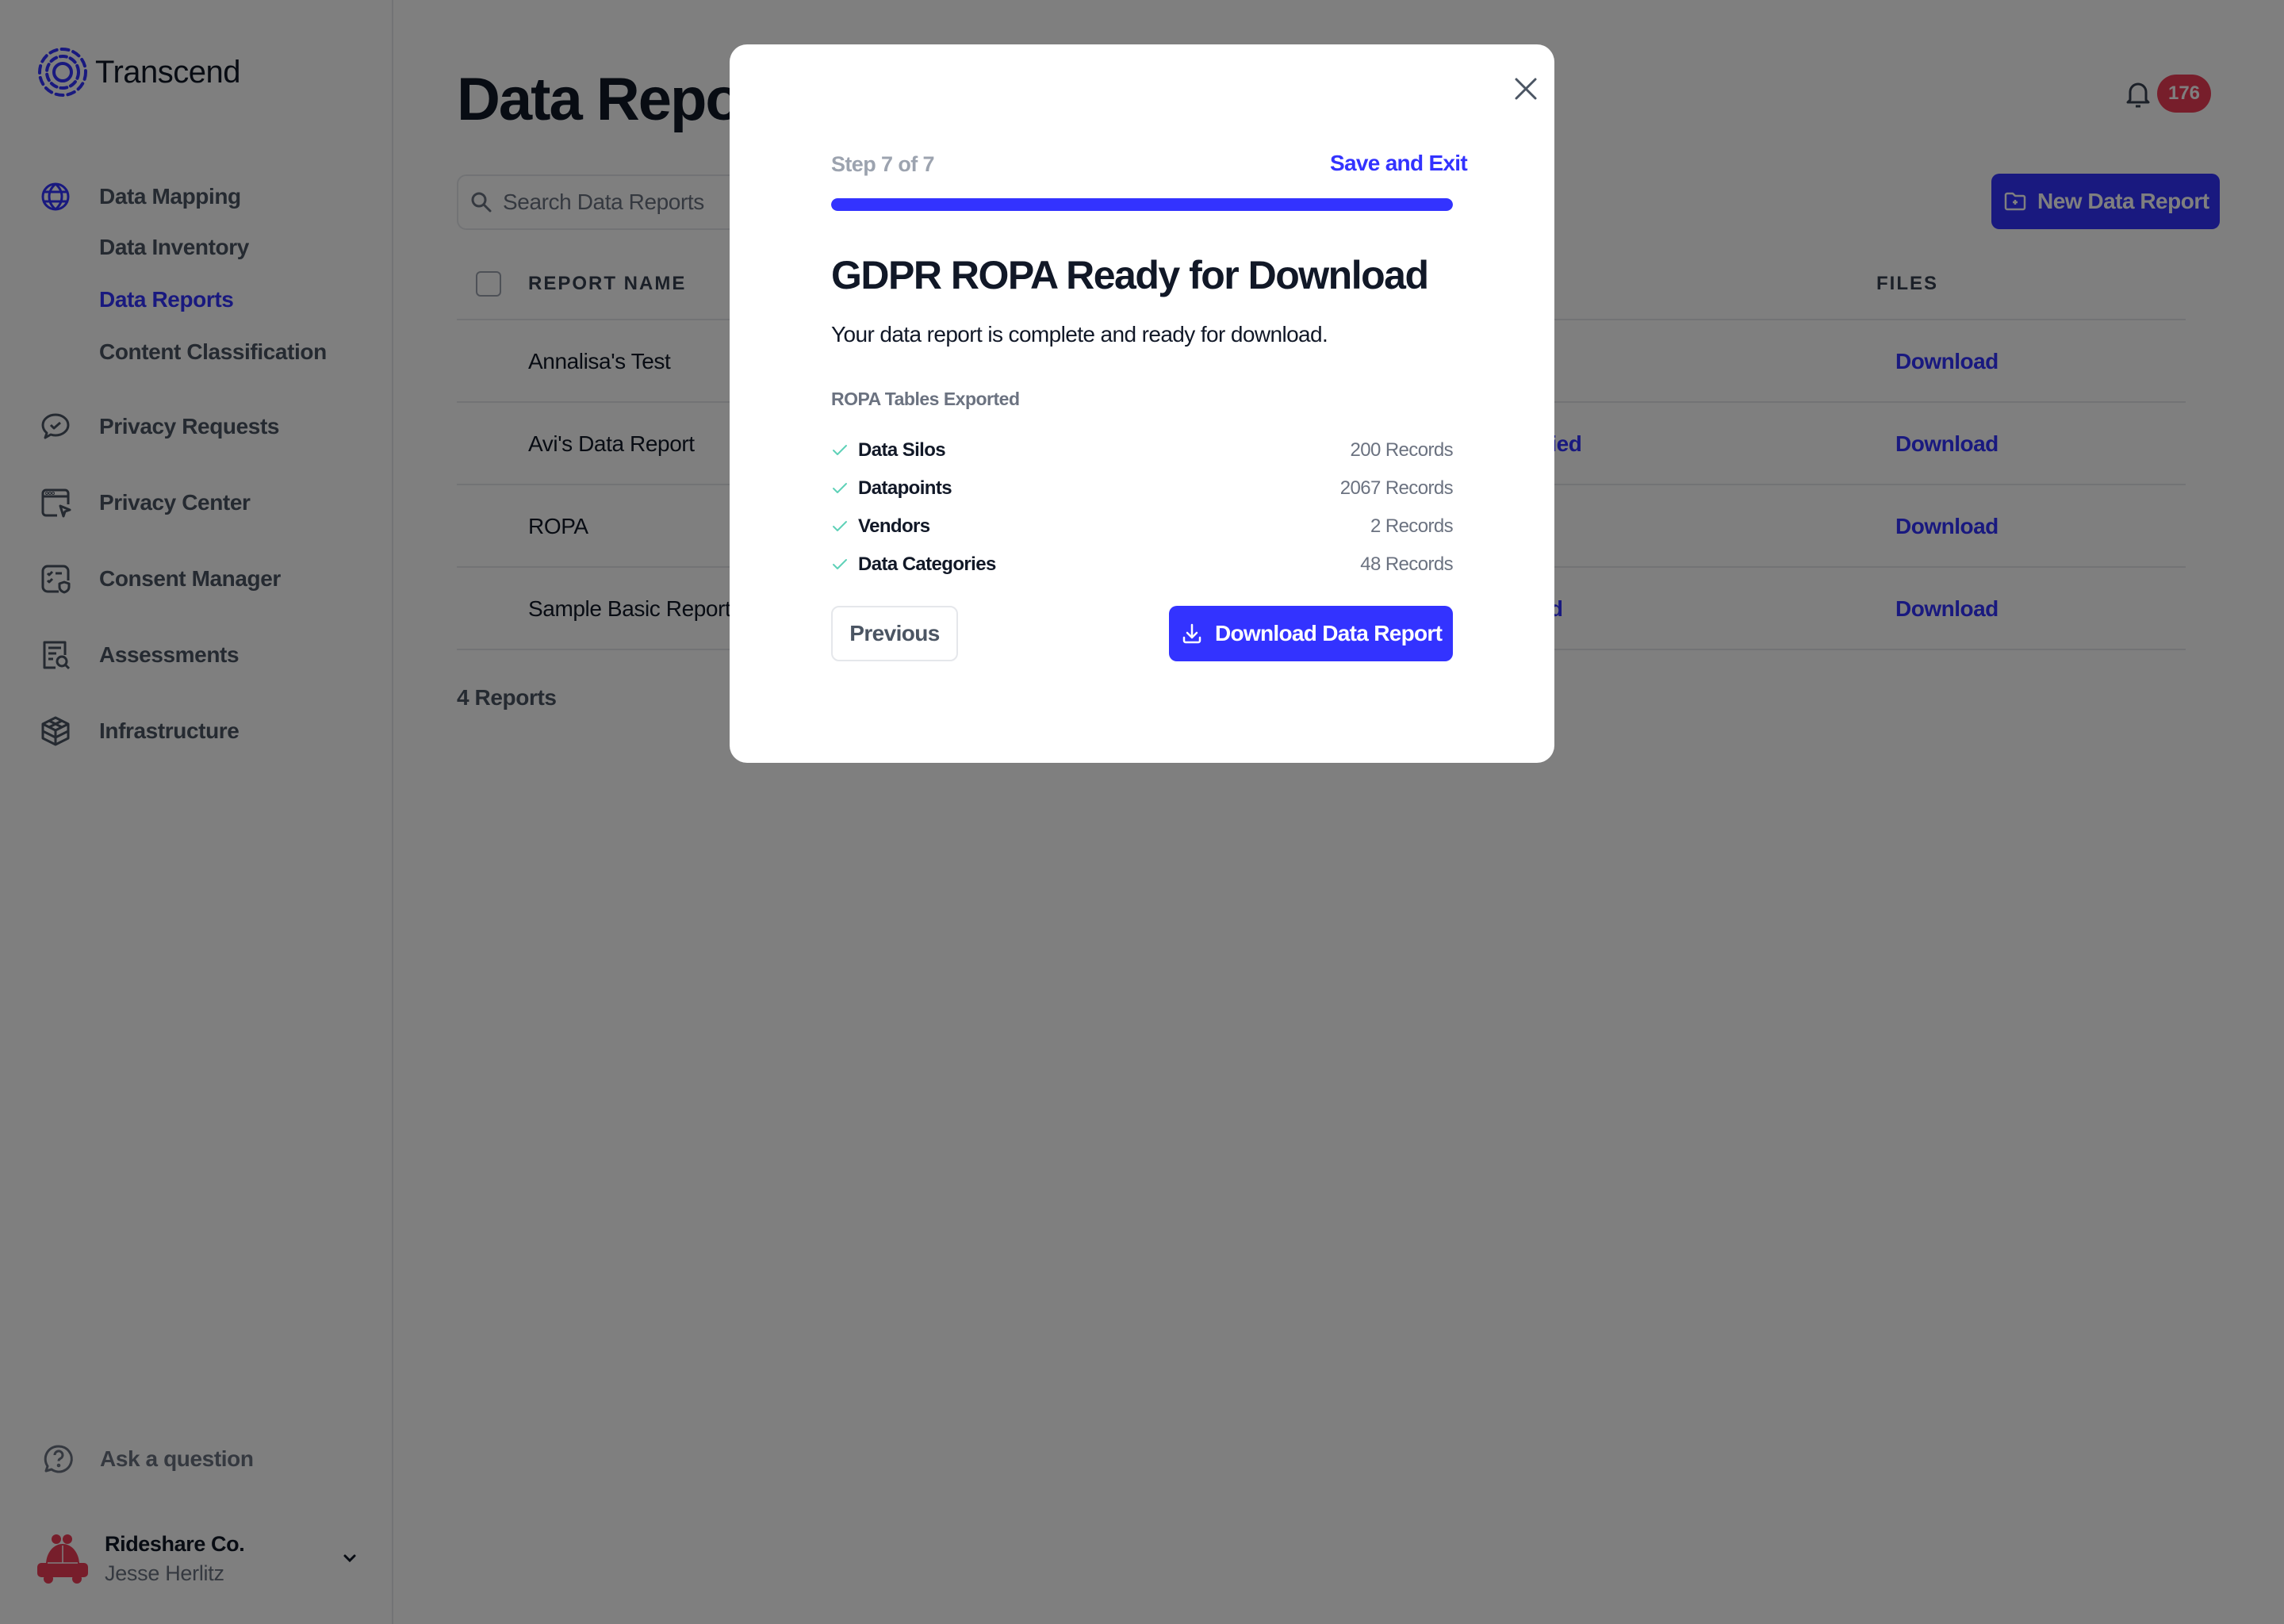  What do you see at coordinates (1130, 275) in the screenshot?
I see `modal-title: GDPR ROPA Ready for Download` at bounding box center [1130, 275].